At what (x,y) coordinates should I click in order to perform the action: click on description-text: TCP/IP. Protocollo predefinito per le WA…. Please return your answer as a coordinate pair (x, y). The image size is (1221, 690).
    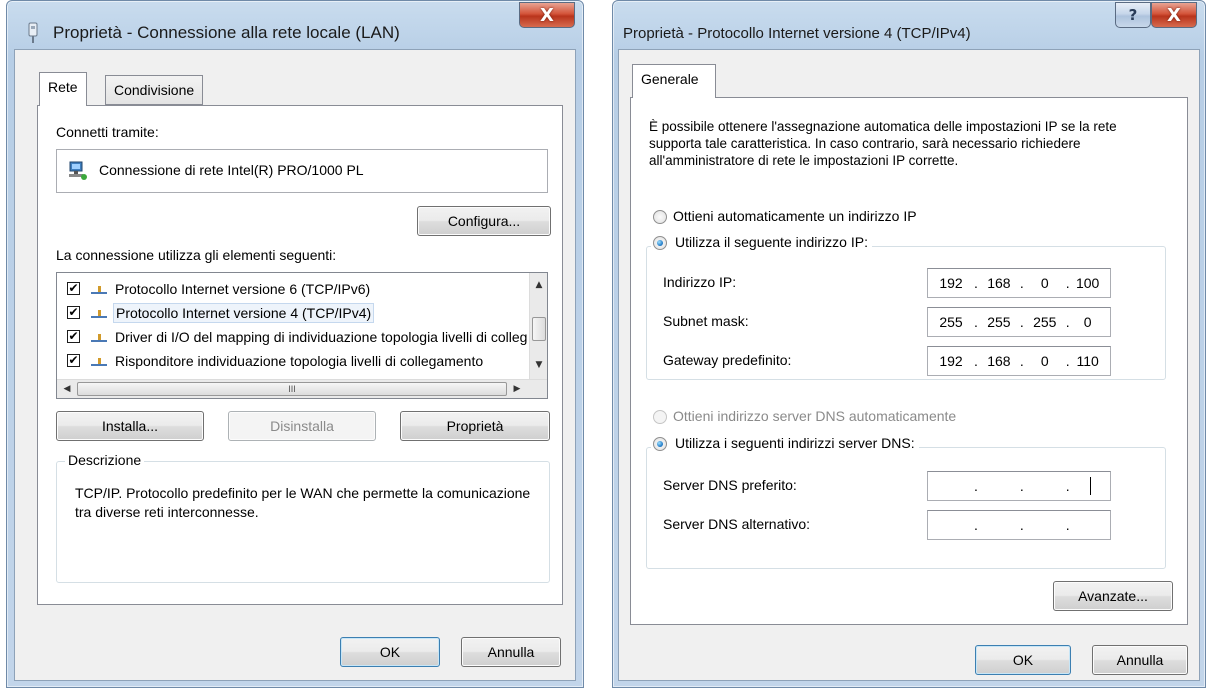
    Looking at the image, I should click on (303, 502).